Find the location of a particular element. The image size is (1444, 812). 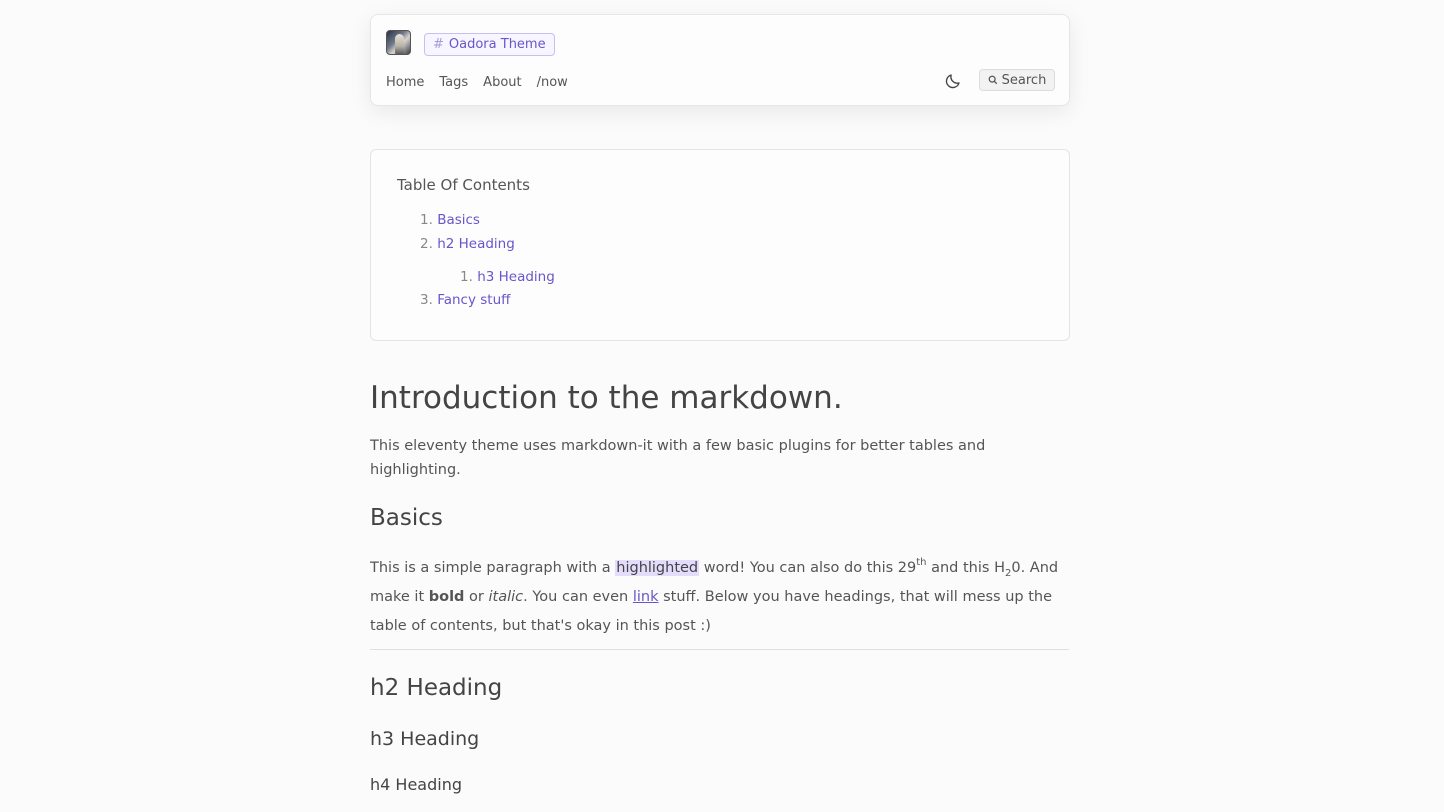

nav-tags: Tags is located at coordinates (453, 82).